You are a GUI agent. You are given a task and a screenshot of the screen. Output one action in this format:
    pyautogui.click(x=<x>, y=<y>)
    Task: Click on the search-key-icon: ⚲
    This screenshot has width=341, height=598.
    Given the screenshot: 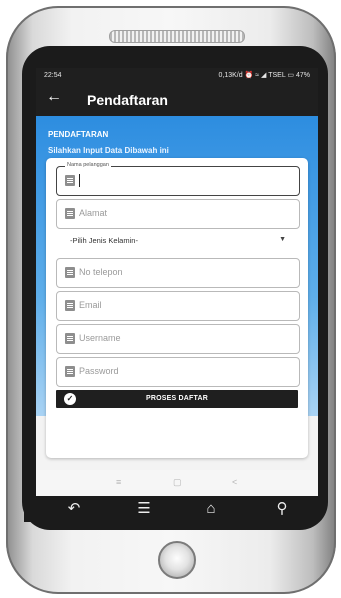 What is the action you would take?
    pyautogui.click(x=282, y=509)
    